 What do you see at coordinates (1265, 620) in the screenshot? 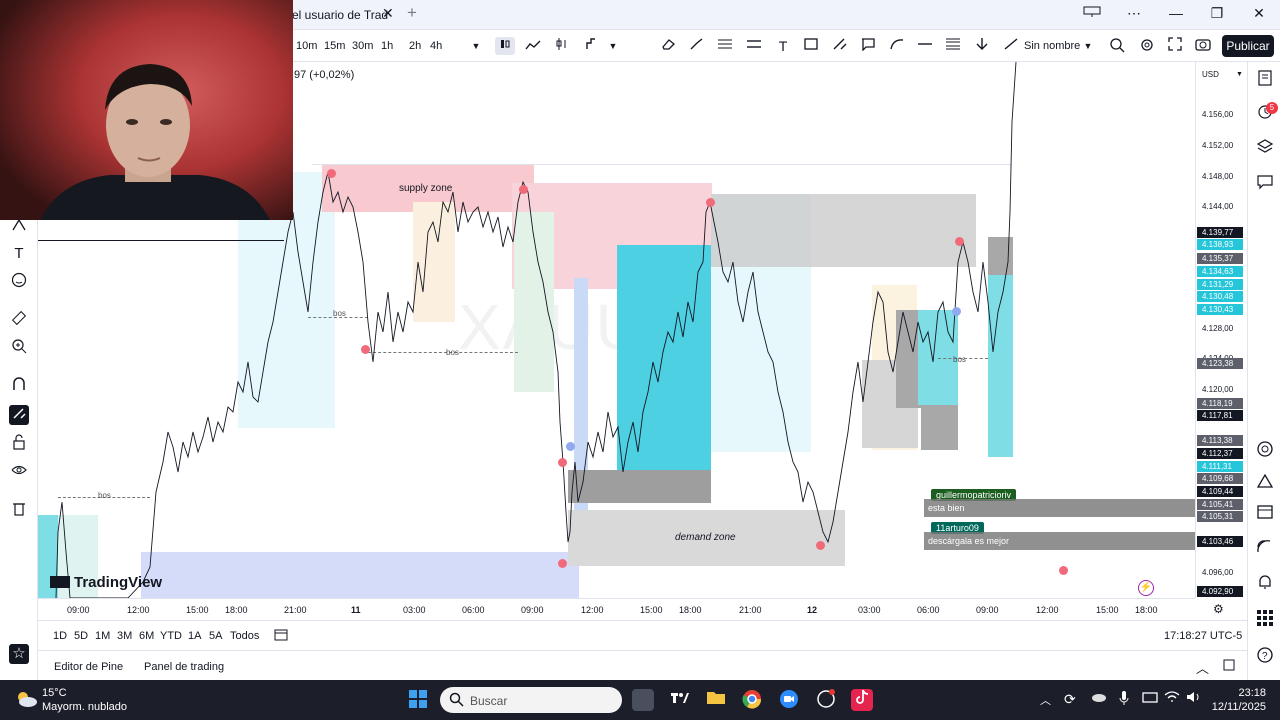
I see `apps-grid-icon` at bounding box center [1265, 620].